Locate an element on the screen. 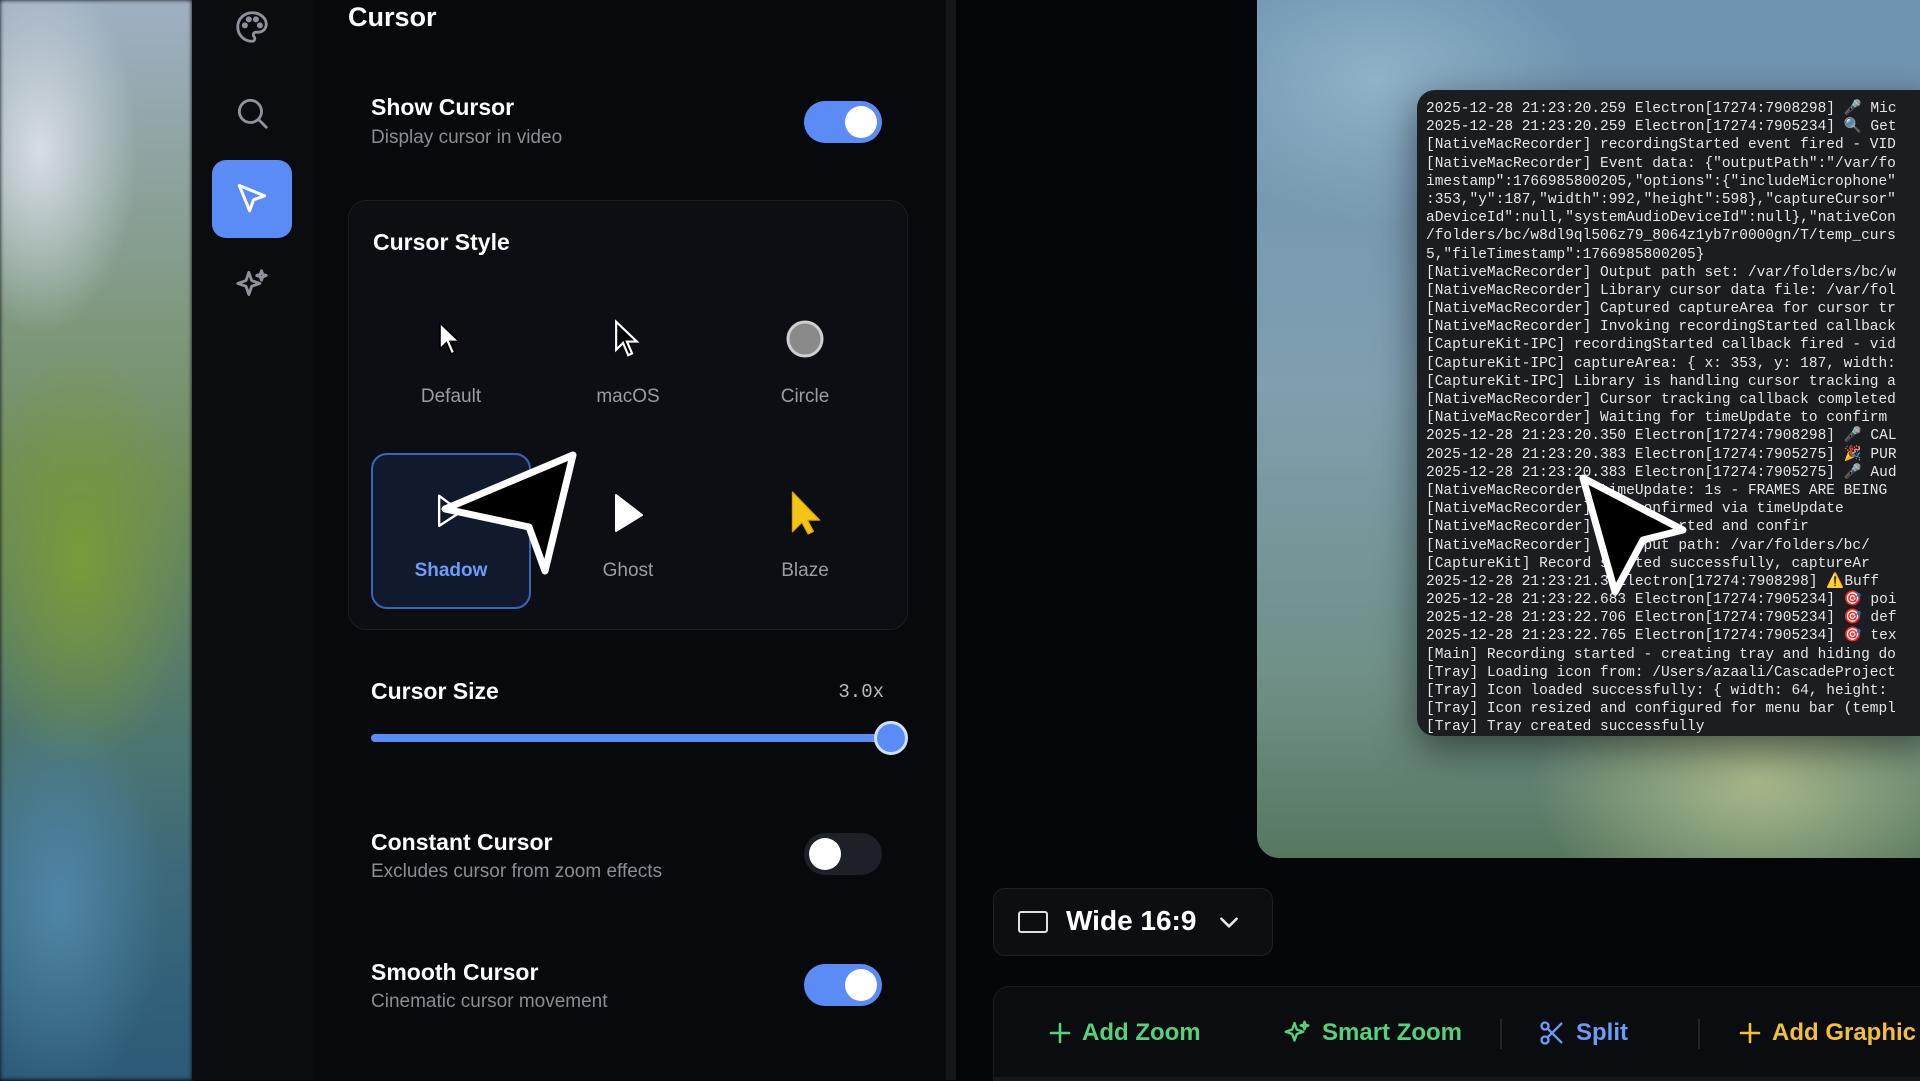 This screenshot has height=1081, width=1920. cursor-style-macos: macOS is located at coordinates (628, 357).